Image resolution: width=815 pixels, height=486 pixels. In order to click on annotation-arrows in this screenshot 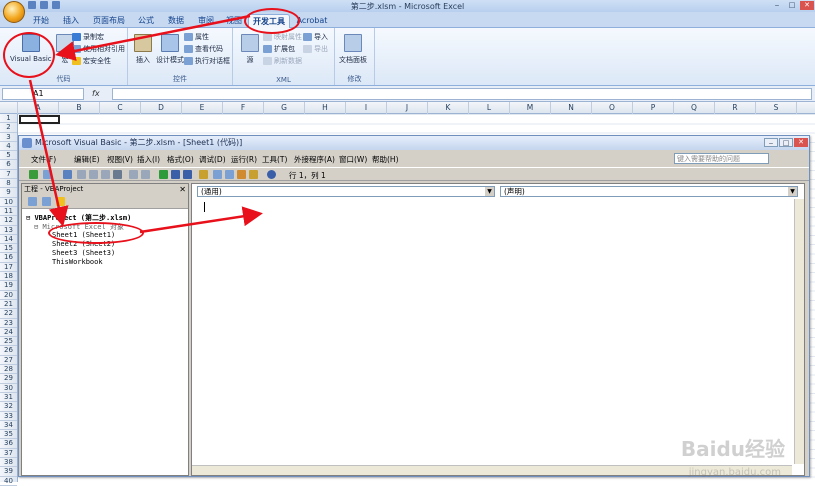, I will do `click(145, 124)`.